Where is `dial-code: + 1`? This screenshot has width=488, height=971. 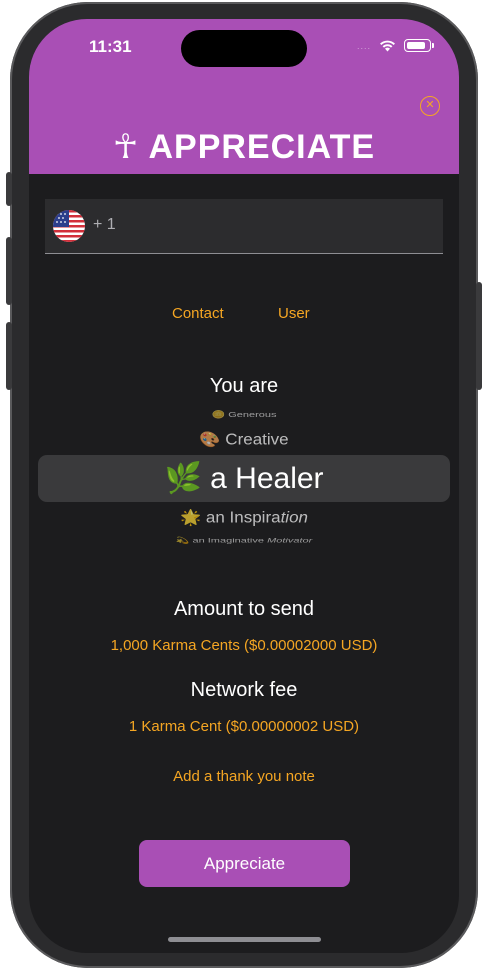
dial-code: + 1 is located at coordinates (243, 225).